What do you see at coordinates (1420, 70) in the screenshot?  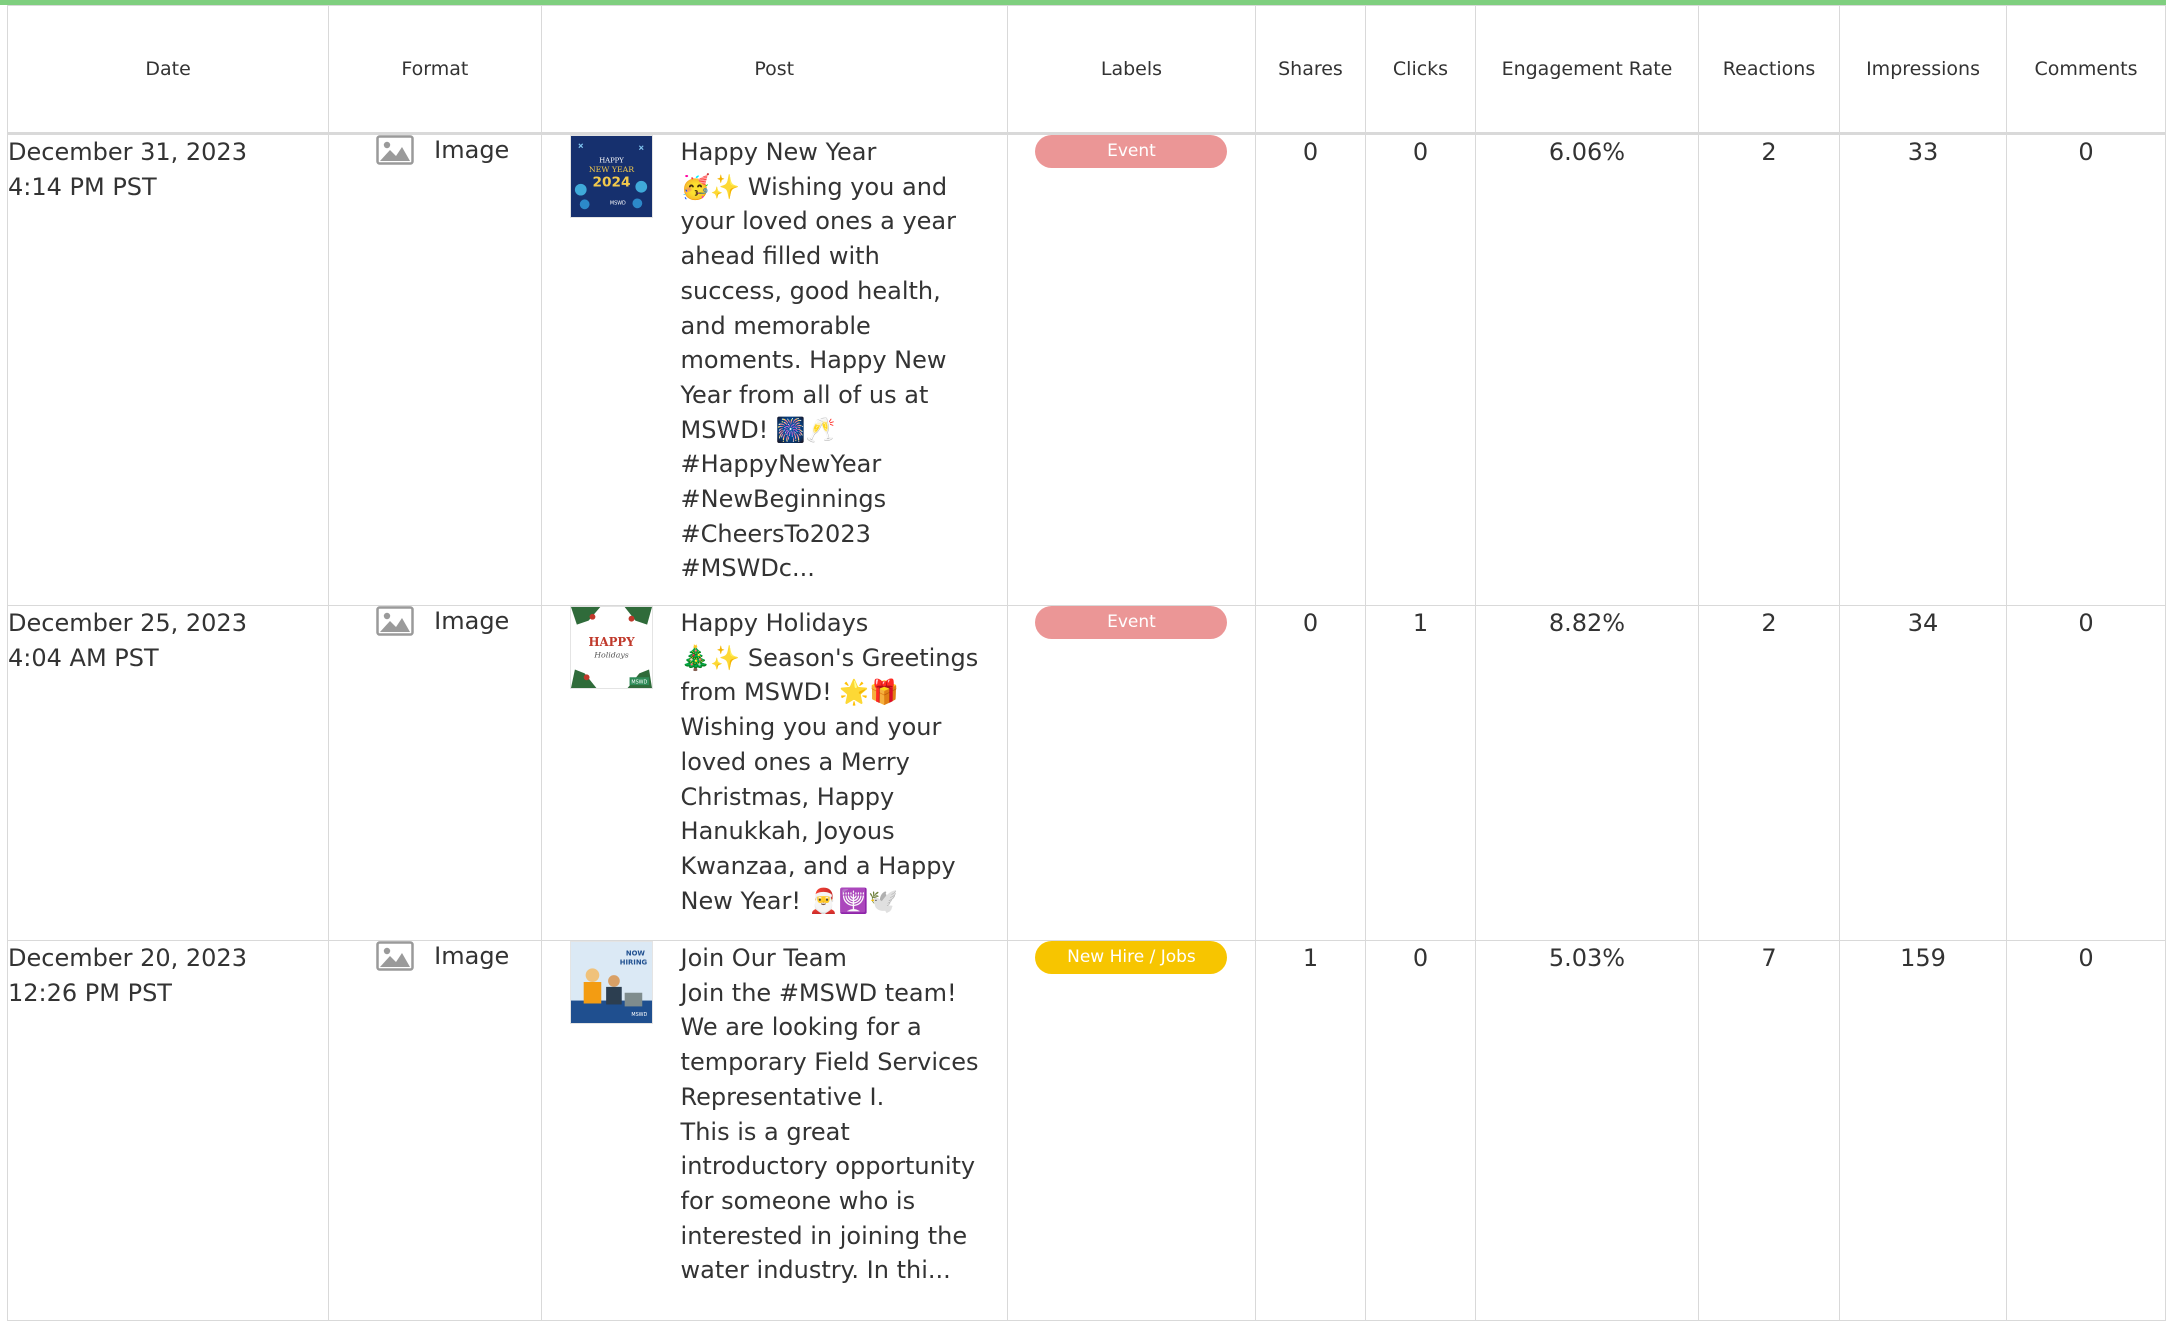 I see `column-header-clicks: Clicks` at bounding box center [1420, 70].